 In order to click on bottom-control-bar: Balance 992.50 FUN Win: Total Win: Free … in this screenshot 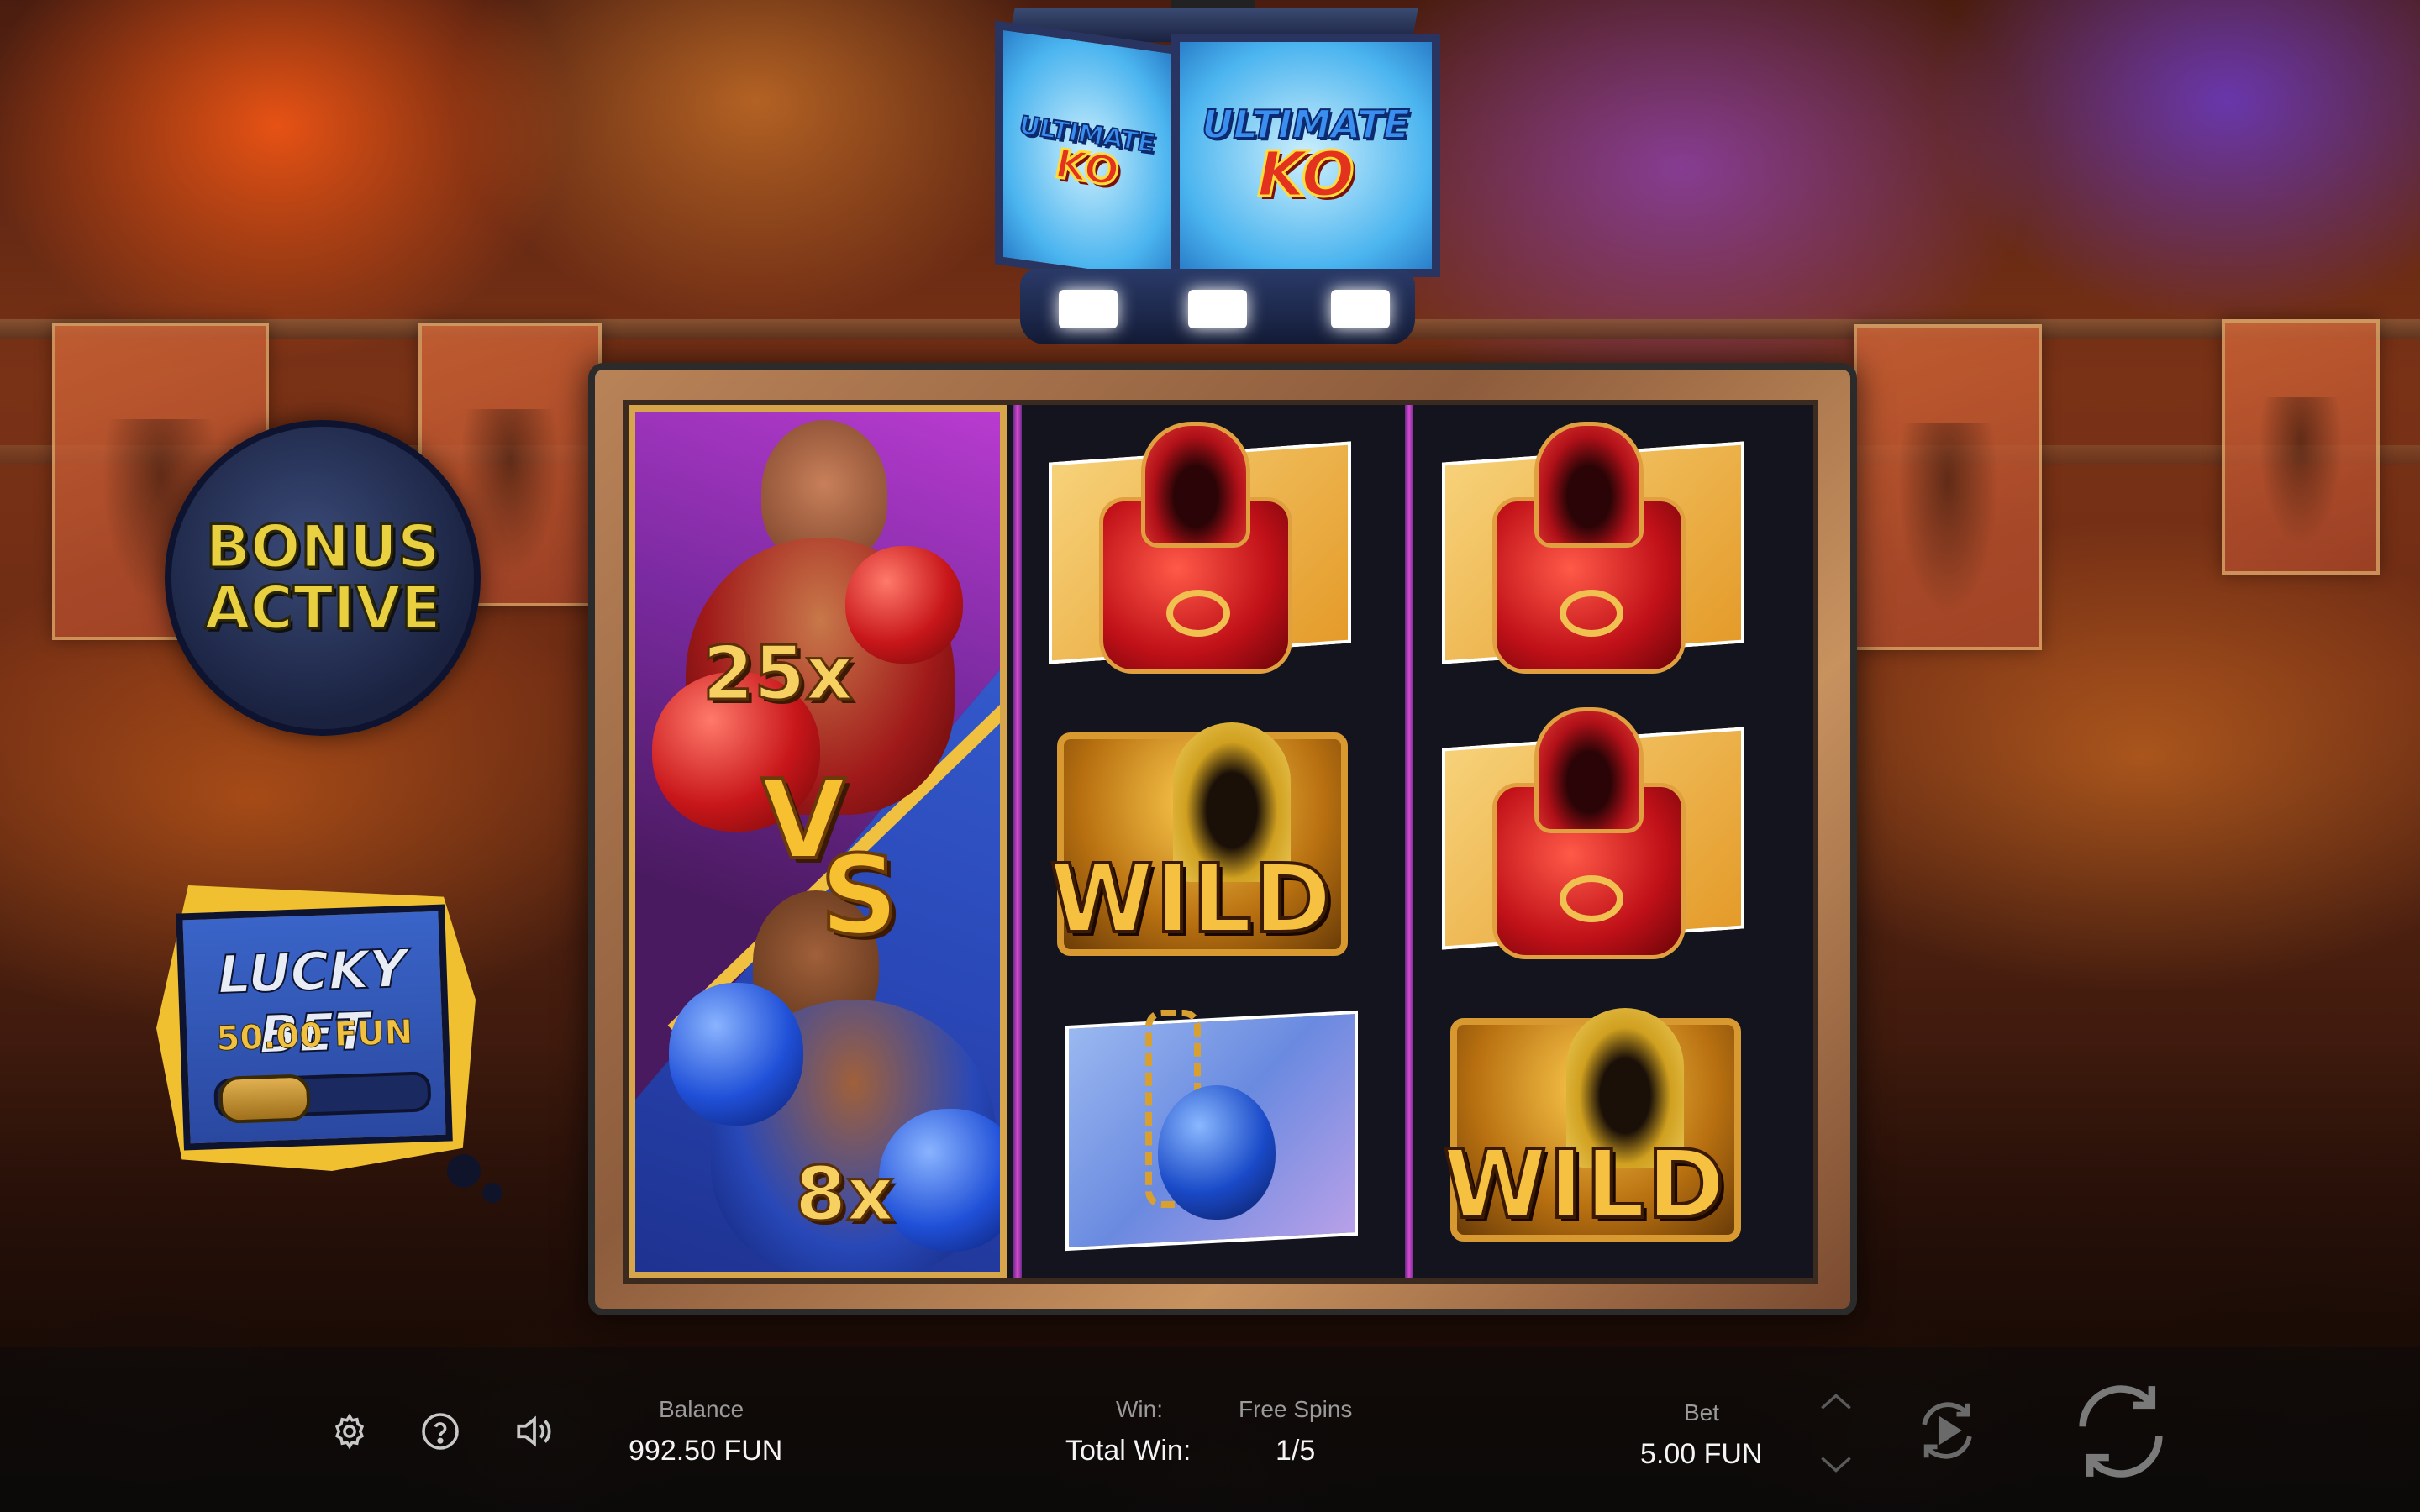, I will do `click(1210, 1429)`.